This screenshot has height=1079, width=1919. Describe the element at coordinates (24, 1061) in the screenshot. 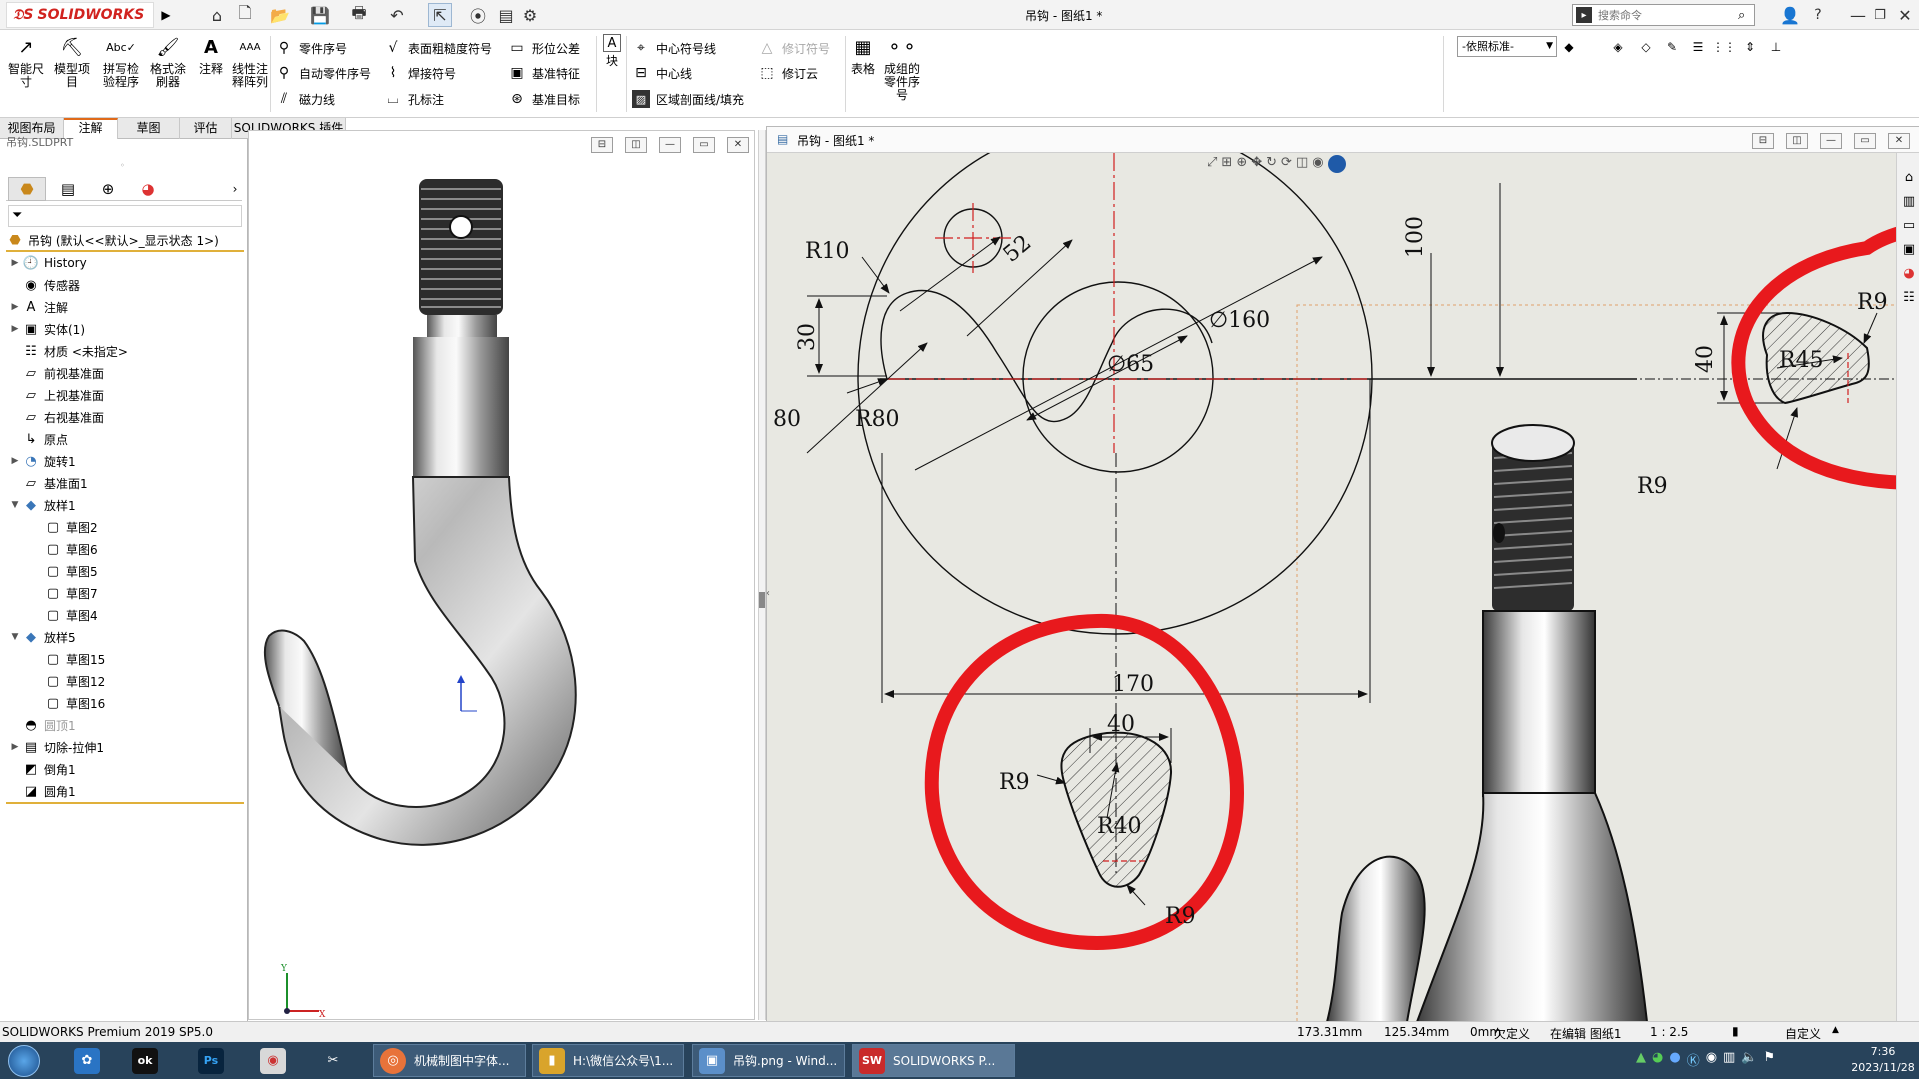

I see `start-button-icon` at that location.